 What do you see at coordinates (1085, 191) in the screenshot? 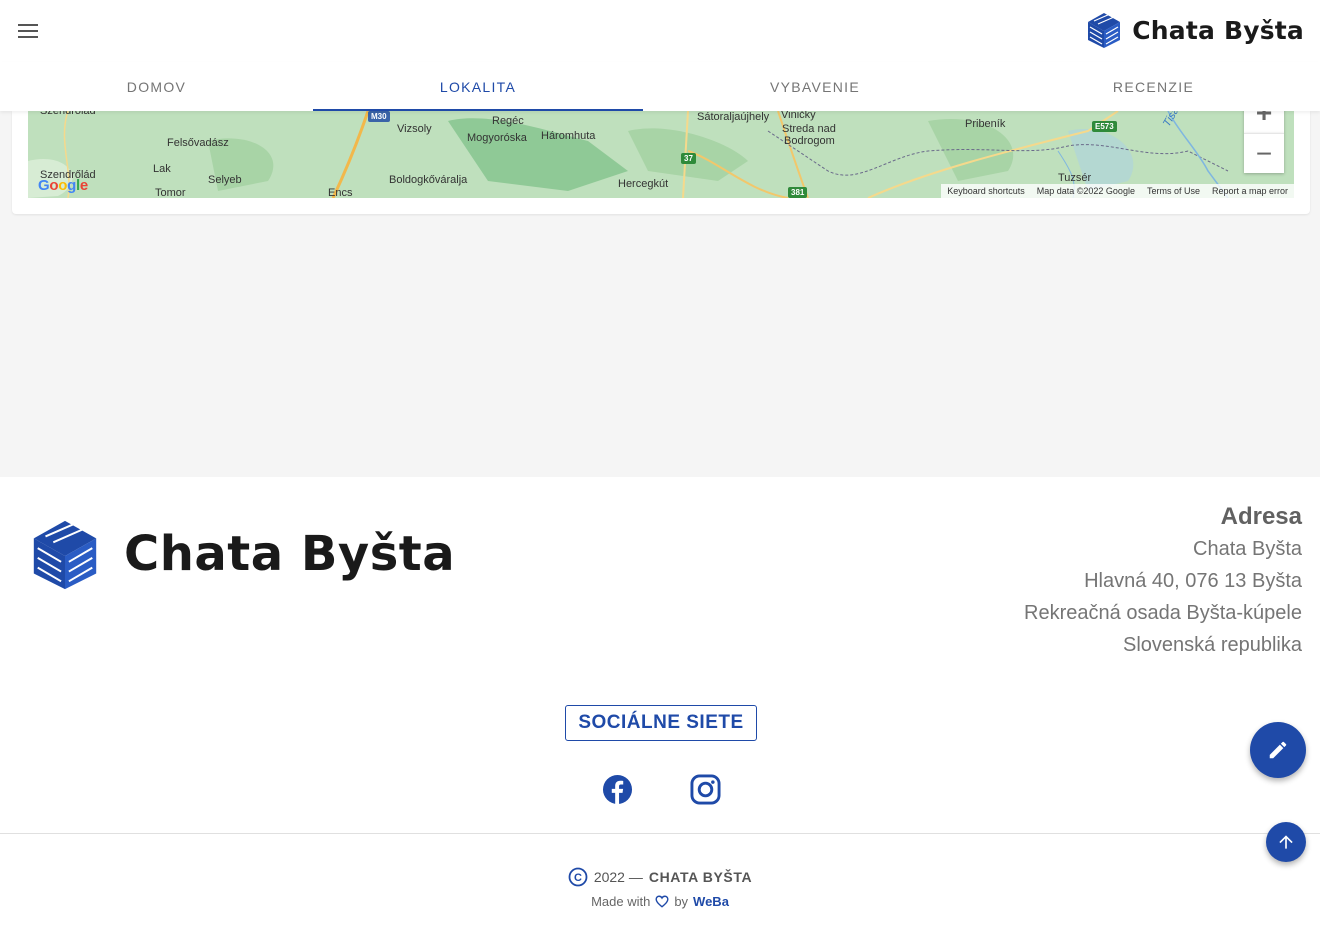
I see `map-data-text: Map data ©2022 Google` at bounding box center [1085, 191].